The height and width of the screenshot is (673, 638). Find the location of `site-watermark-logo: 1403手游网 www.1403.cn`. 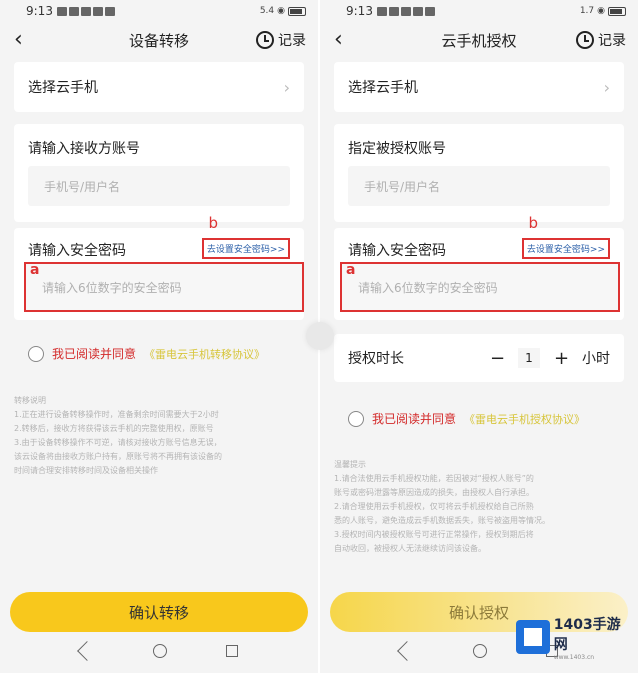

site-watermark-logo: 1403手游网 www.1403.cn is located at coordinates (575, 638).